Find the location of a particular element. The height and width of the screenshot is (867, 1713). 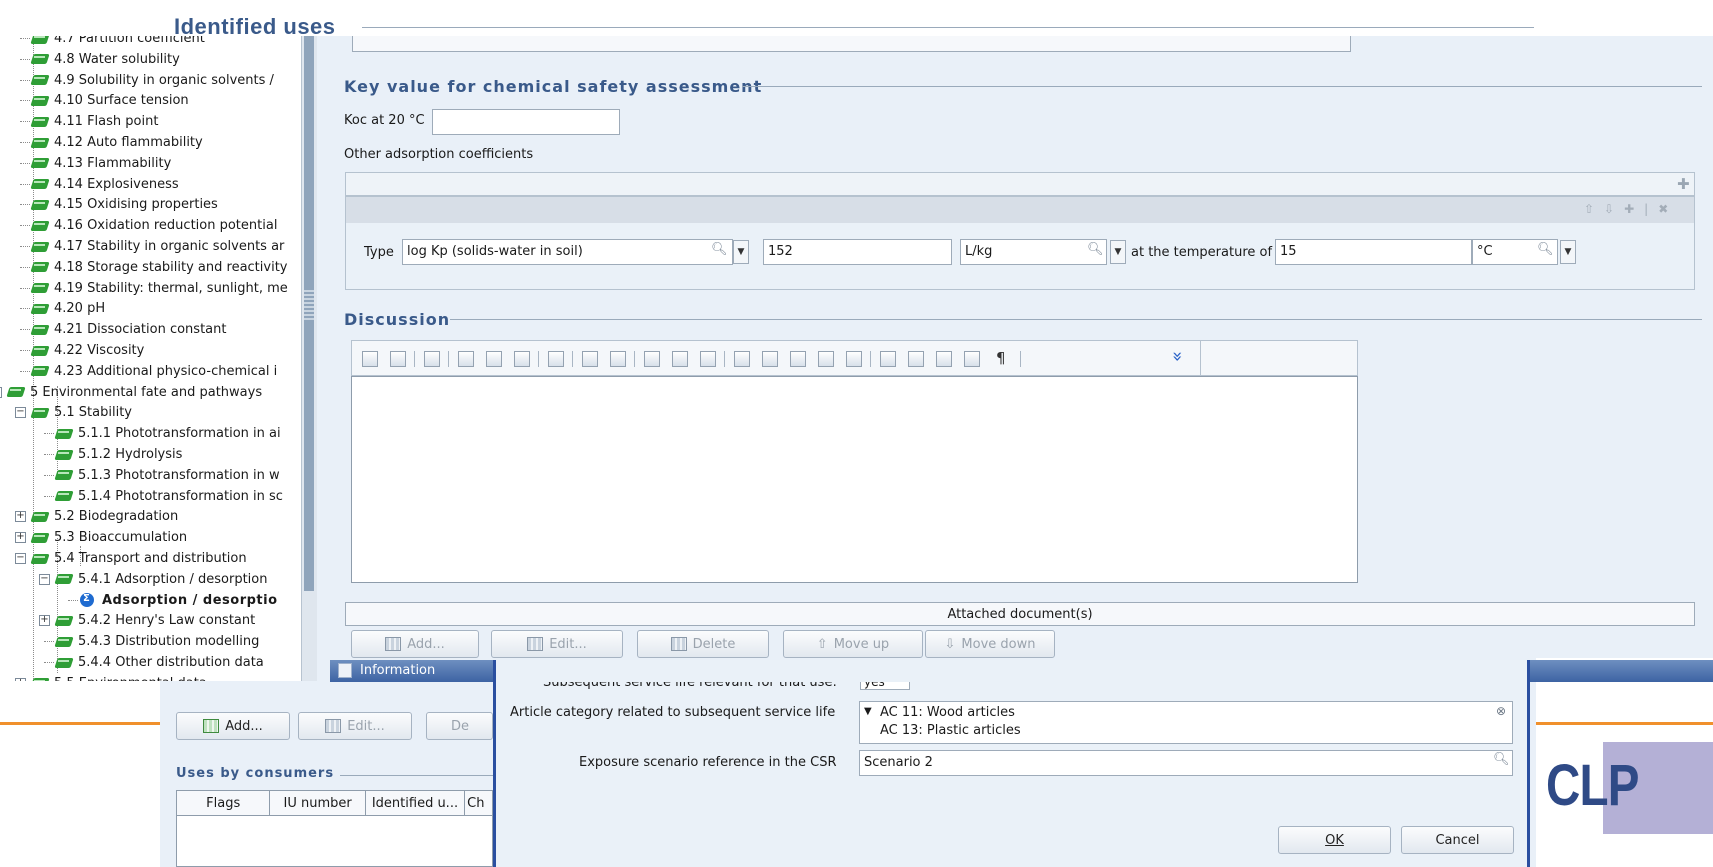

unit-select: L/kg is located at coordinates (1033, 252).